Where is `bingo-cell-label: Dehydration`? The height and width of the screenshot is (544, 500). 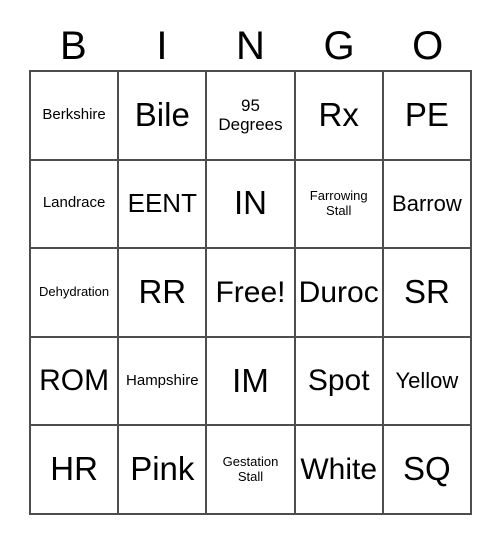 bingo-cell-label: Dehydration is located at coordinates (74, 292).